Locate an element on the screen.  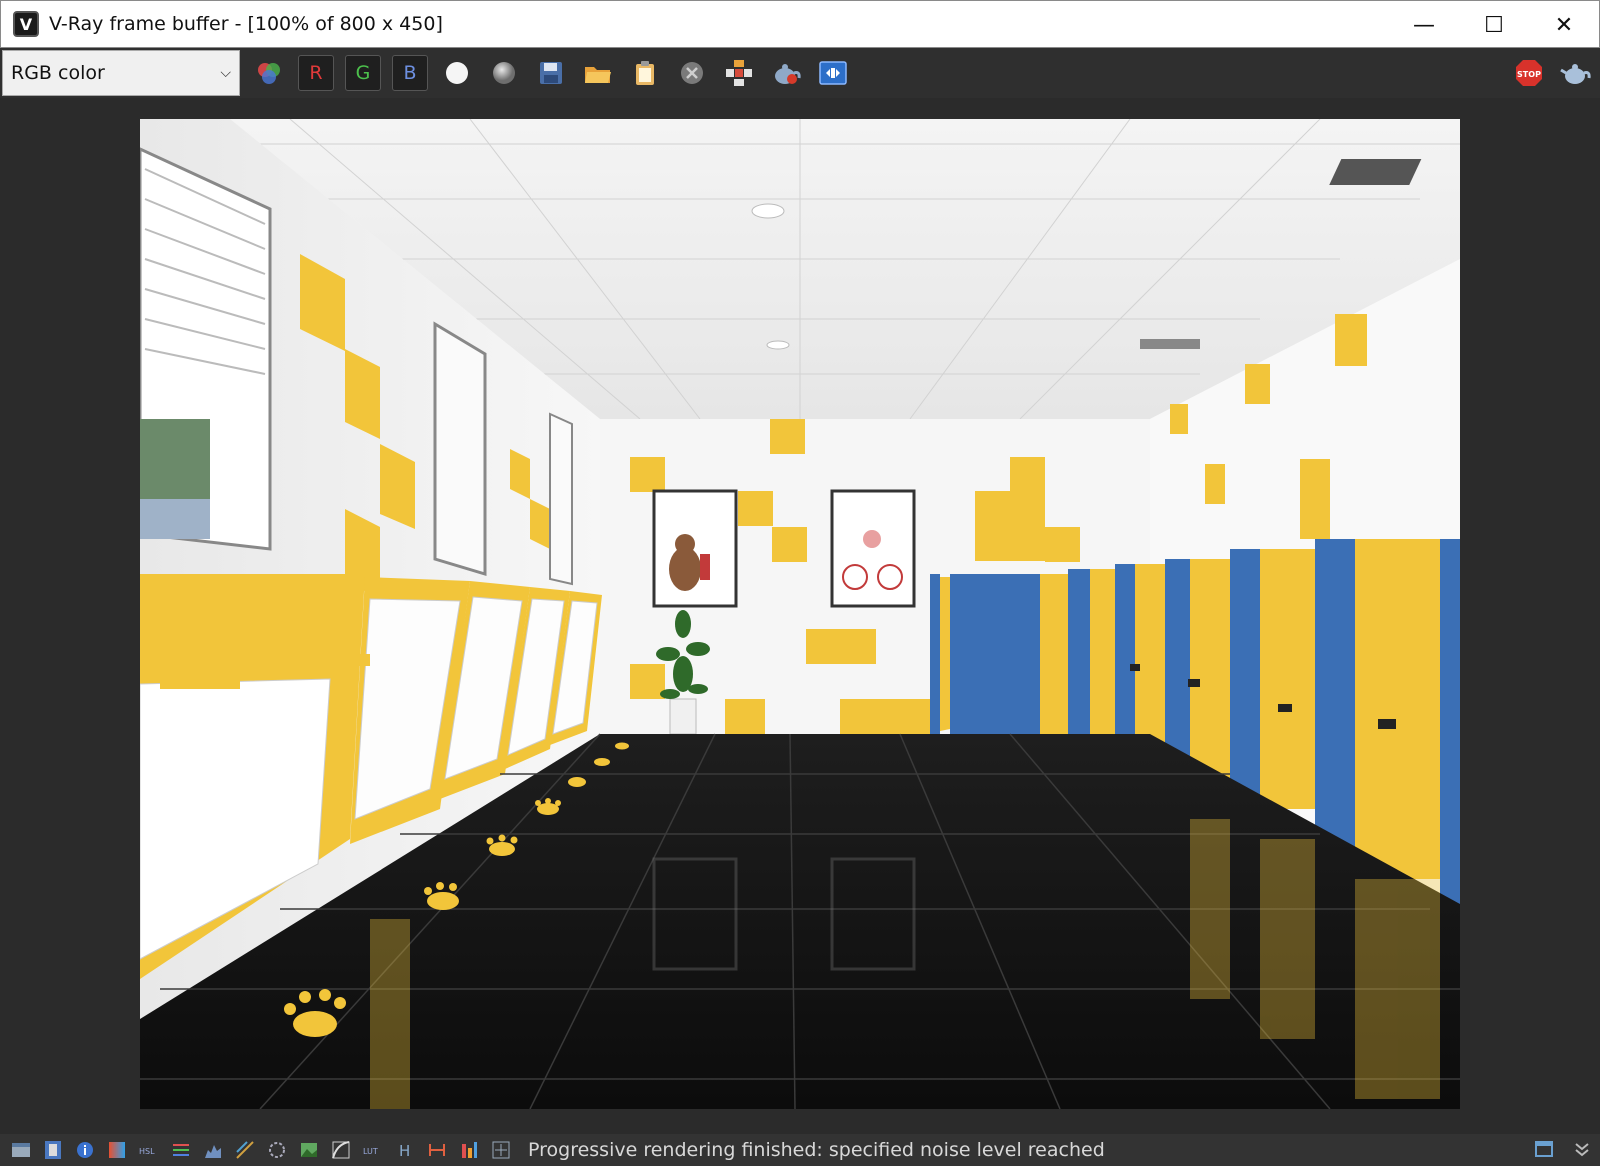
chevron-down-icon: ⌵ is located at coordinates (225, 73).